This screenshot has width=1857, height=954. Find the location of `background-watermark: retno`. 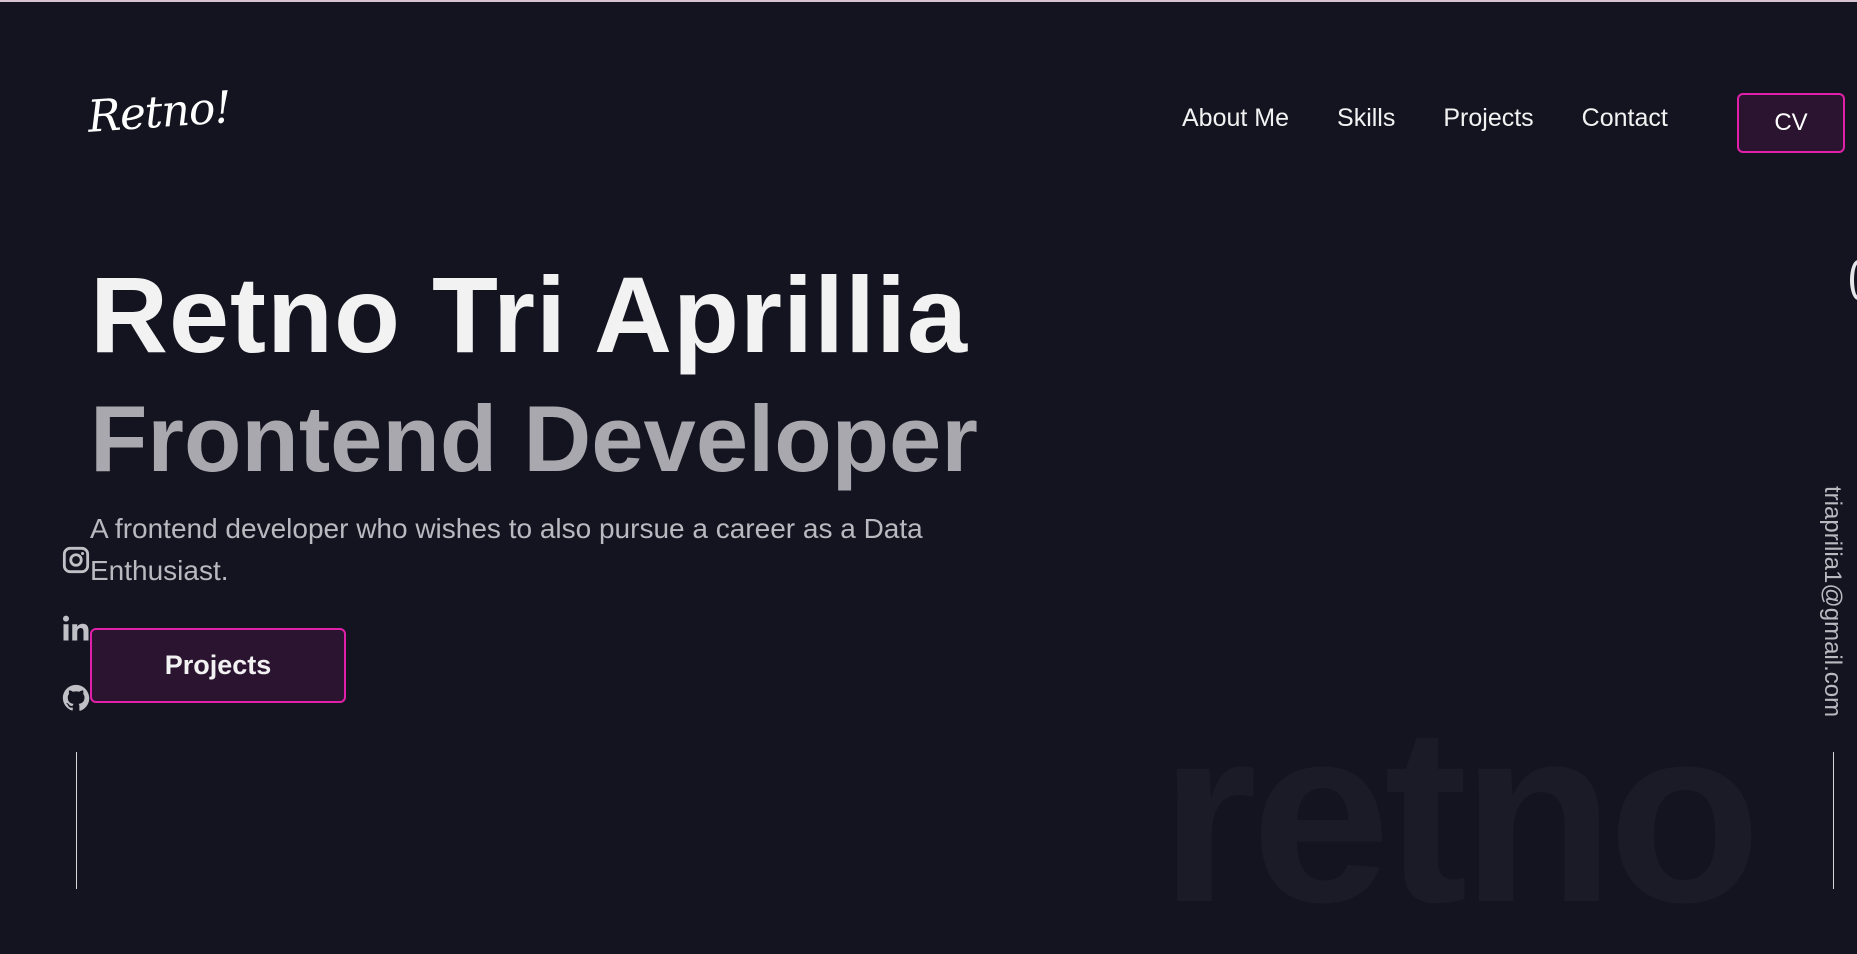

background-watermark: retno is located at coordinates (1460, 814).